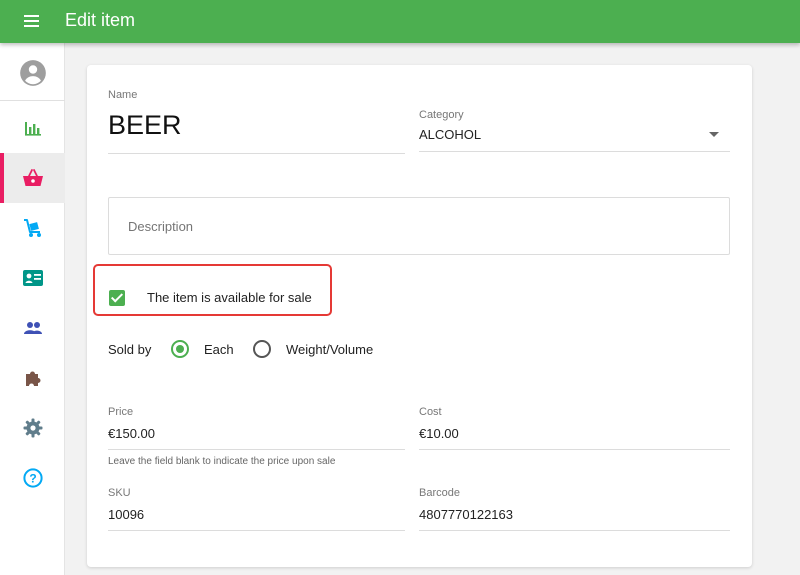 The image size is (800, 575). I want to click on gear-icon, so click(32, 428).